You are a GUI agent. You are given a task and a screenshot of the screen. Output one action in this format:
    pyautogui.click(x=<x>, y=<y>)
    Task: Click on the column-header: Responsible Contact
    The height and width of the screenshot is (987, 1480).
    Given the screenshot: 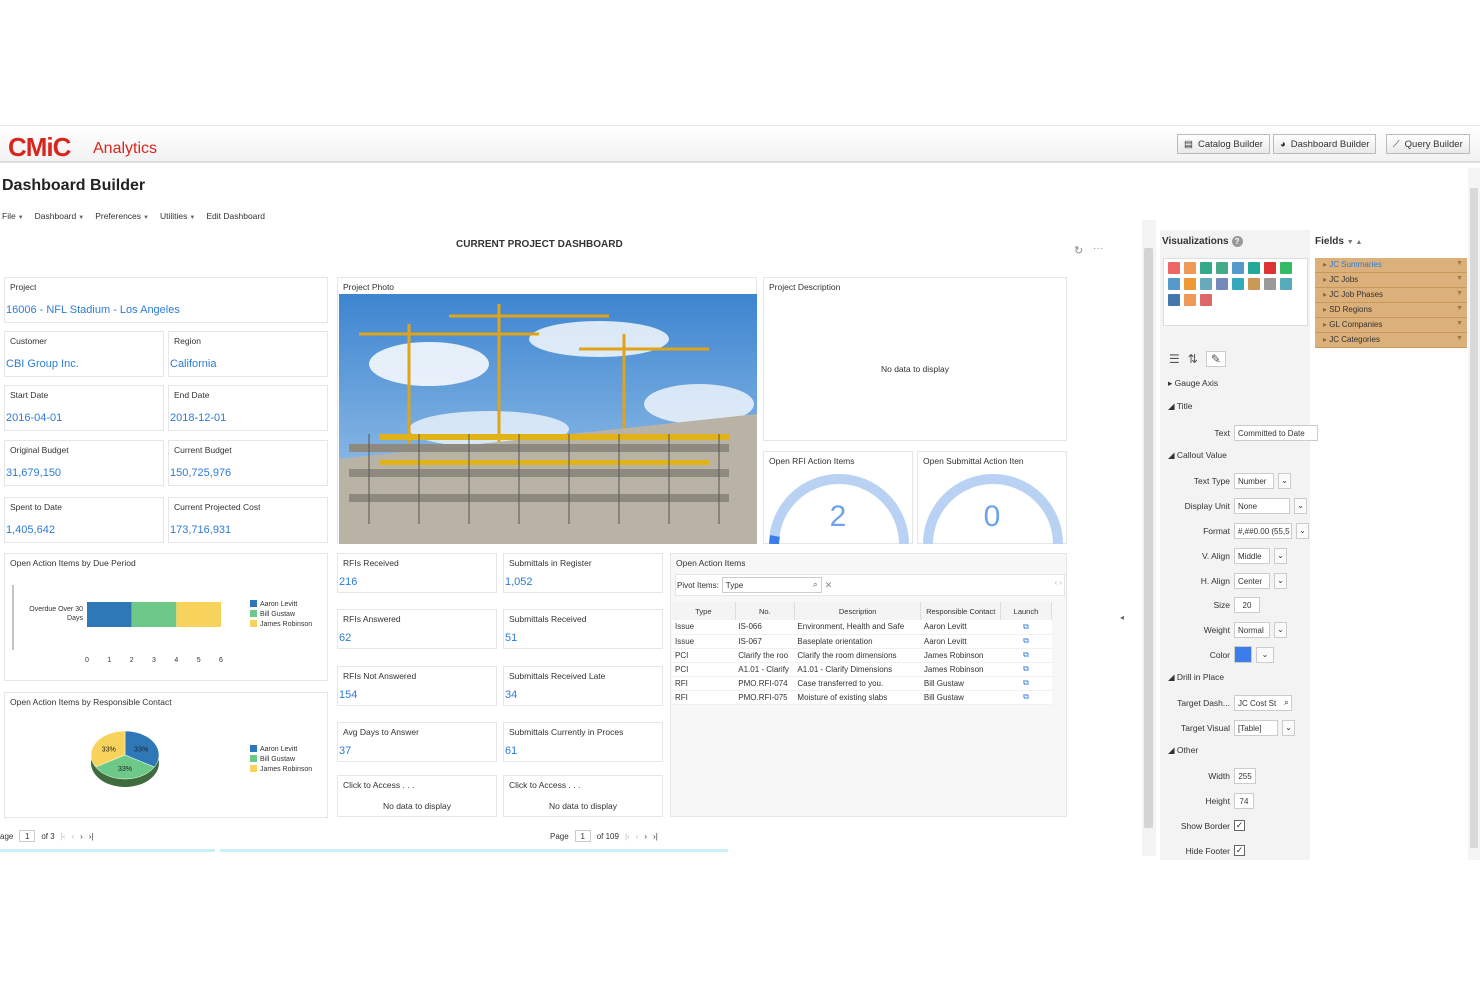 What is the action you would take?
    pyautogui.click(x=960, y=611)
    